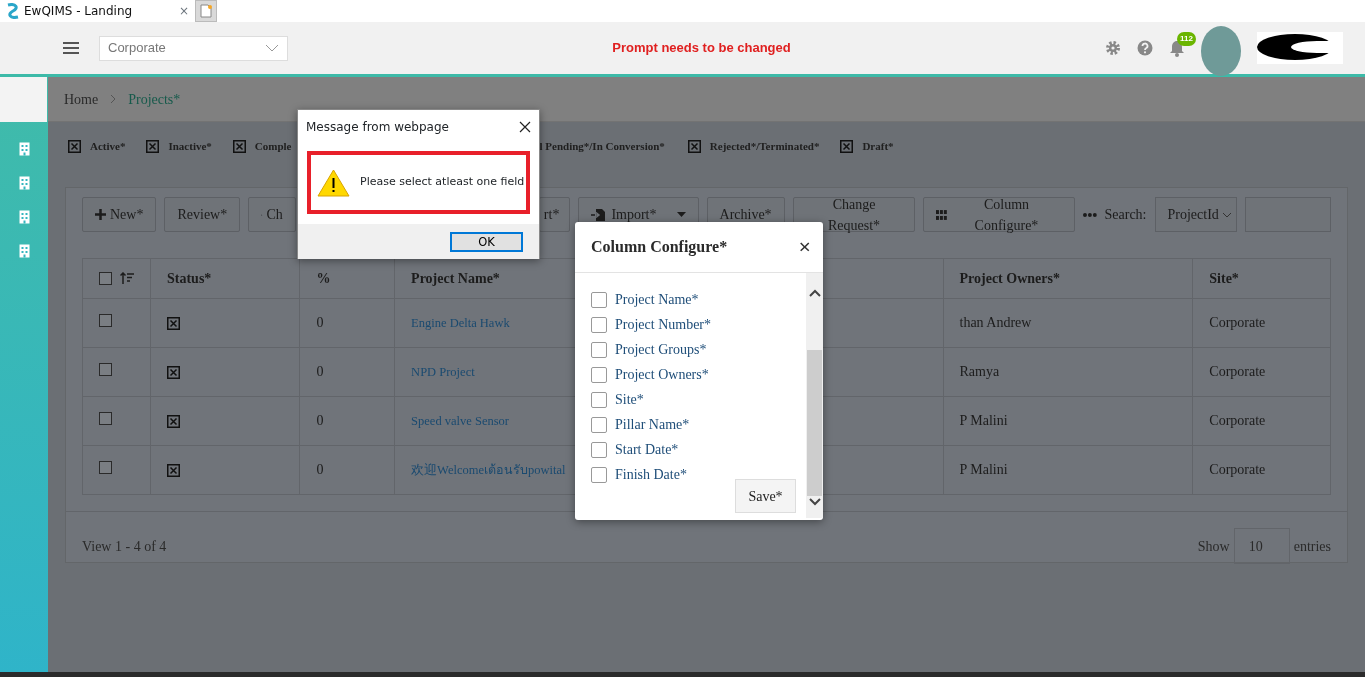  I want to click on pager-summary: View 1 - 4 of 4, so click(125, 546).